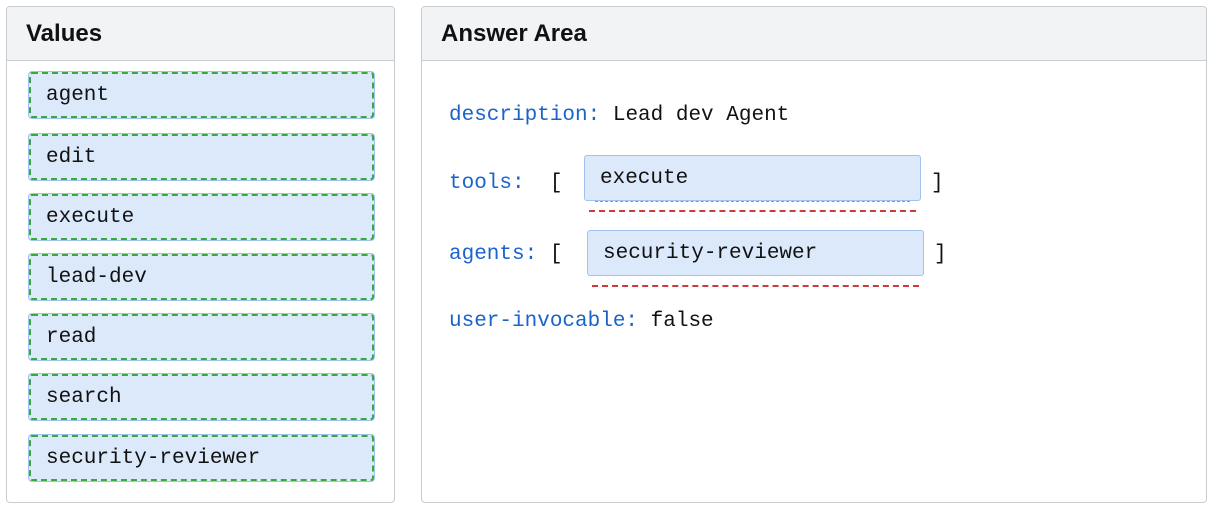  What do you see at coordinates (201, 217) in the screenshot?
I see `value-item-execute: execute` at bounding box center [201, 217].